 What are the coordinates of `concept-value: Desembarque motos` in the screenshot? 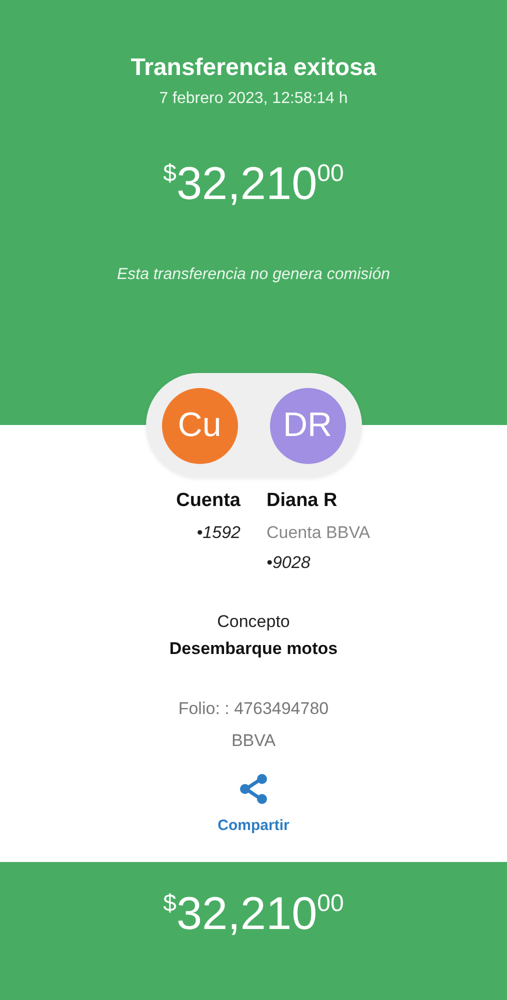 It's located at (253, 649).